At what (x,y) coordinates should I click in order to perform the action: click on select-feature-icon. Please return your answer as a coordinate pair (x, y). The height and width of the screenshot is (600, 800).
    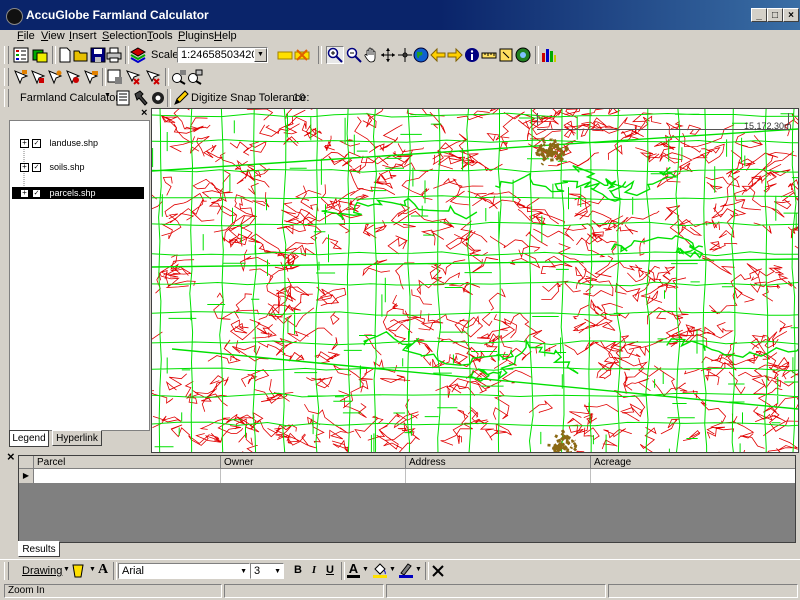
    Looking at the image, I should click on (506, 55).